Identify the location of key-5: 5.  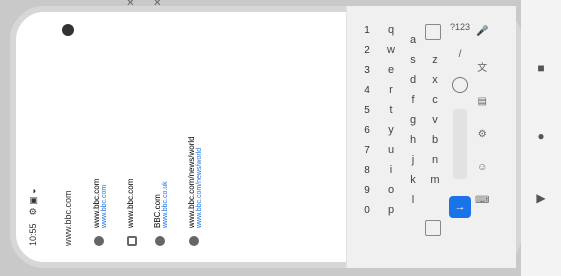
(367, 110).